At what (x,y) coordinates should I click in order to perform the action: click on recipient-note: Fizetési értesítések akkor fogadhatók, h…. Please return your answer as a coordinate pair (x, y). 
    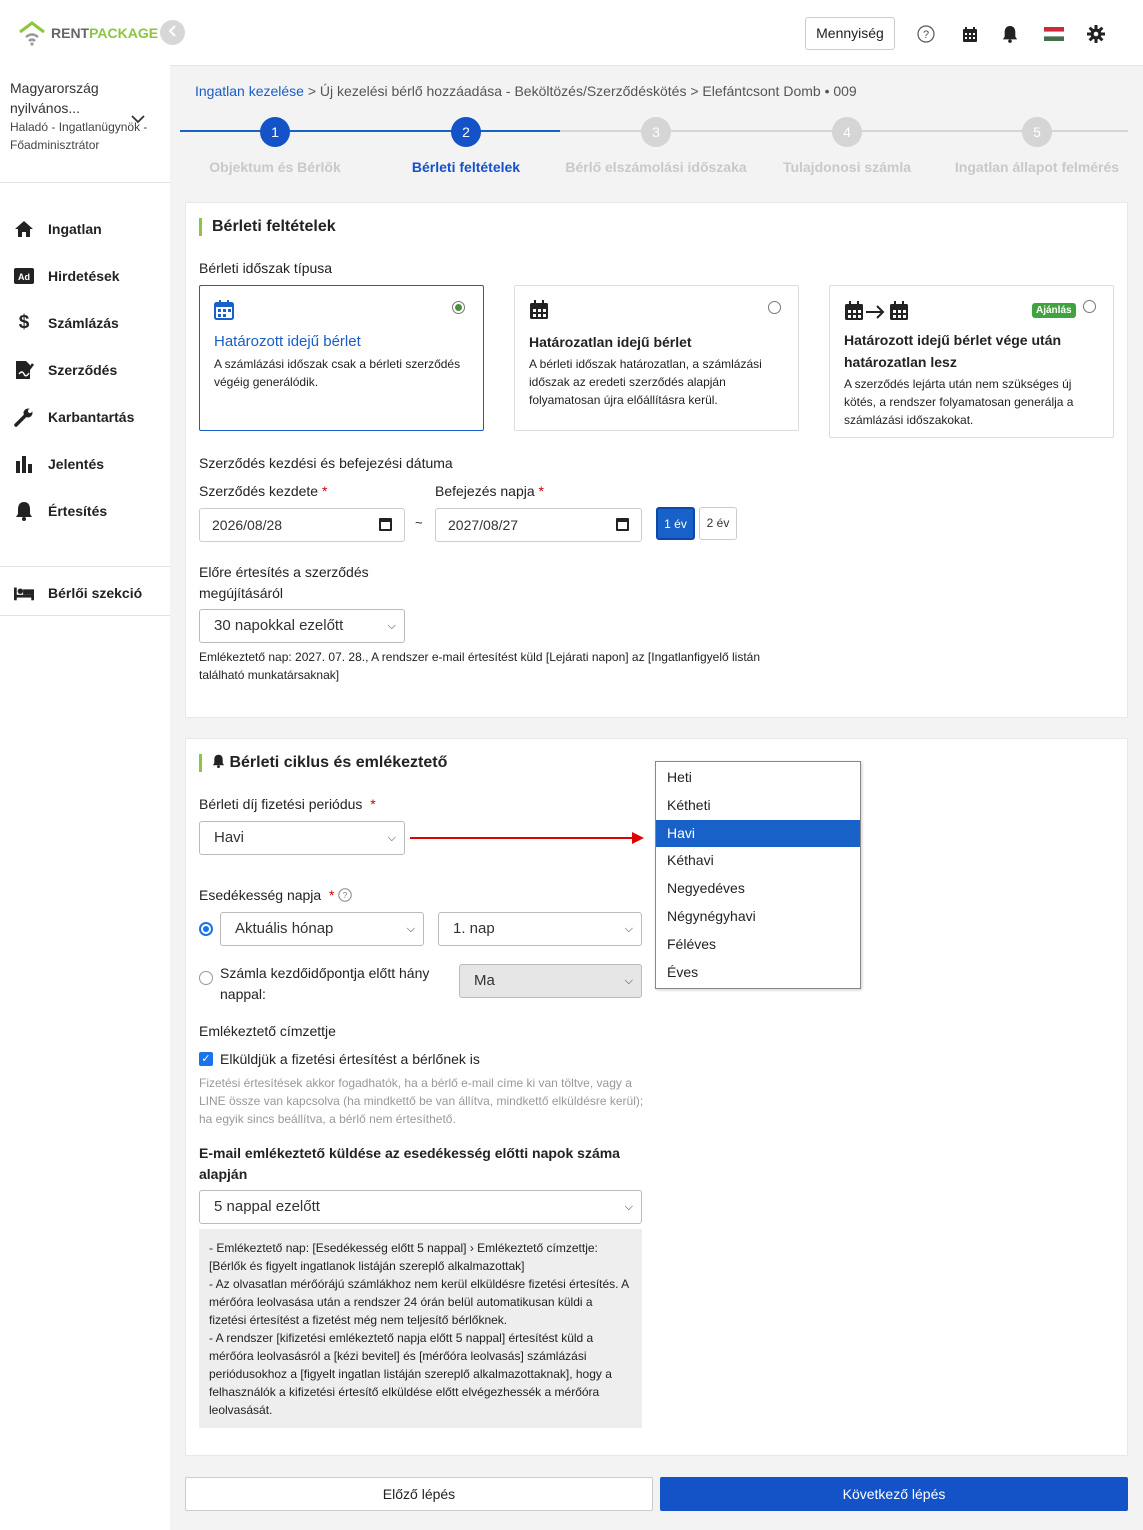
    Looking at the image, I should click on (421, 1101).